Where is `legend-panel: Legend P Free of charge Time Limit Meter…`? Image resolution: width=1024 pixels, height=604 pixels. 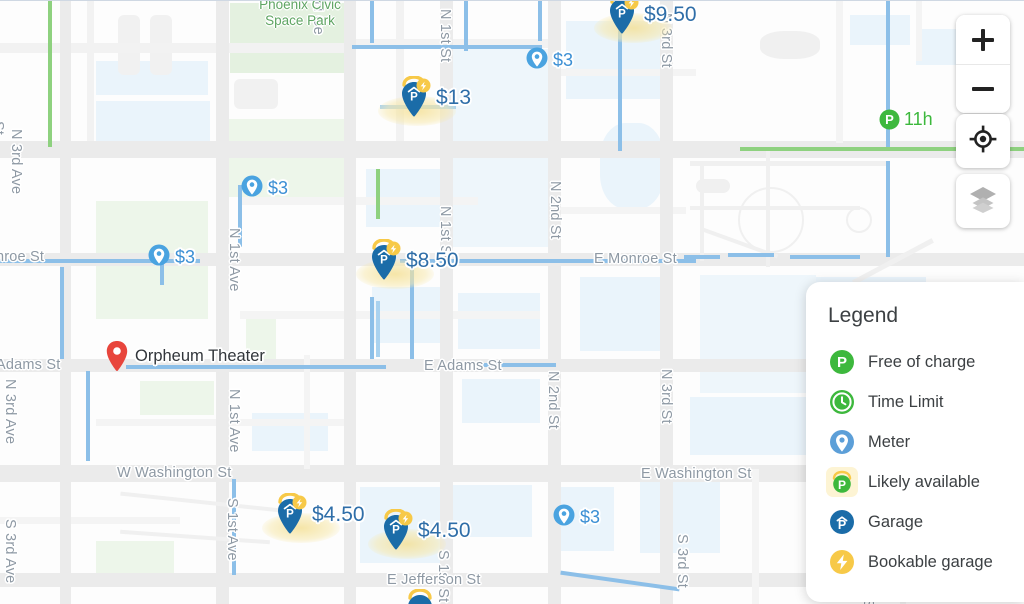 legend-panel: Legend P Free of charge Time Limit Meter… is located at coordinates (915, 442).